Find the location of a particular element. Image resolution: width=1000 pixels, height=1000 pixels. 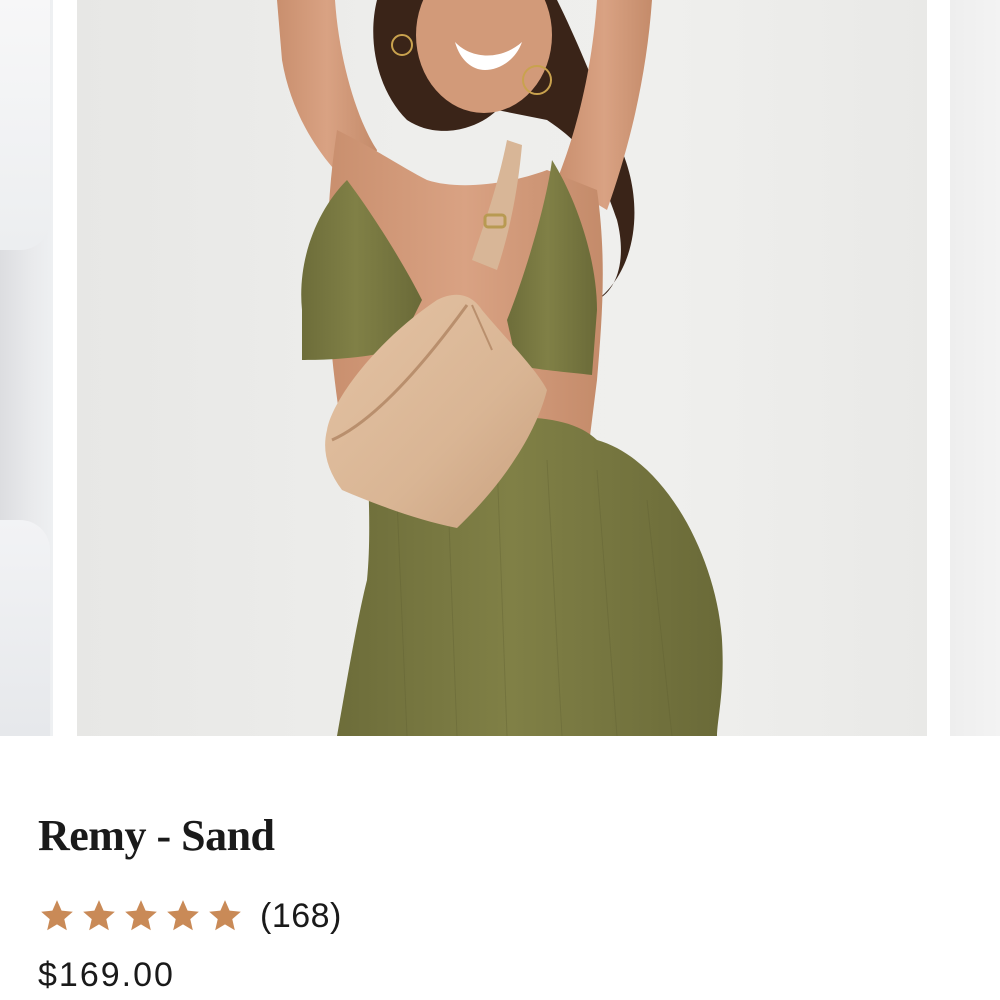

previous-slide-shirt is located at coordinates (25, 125).